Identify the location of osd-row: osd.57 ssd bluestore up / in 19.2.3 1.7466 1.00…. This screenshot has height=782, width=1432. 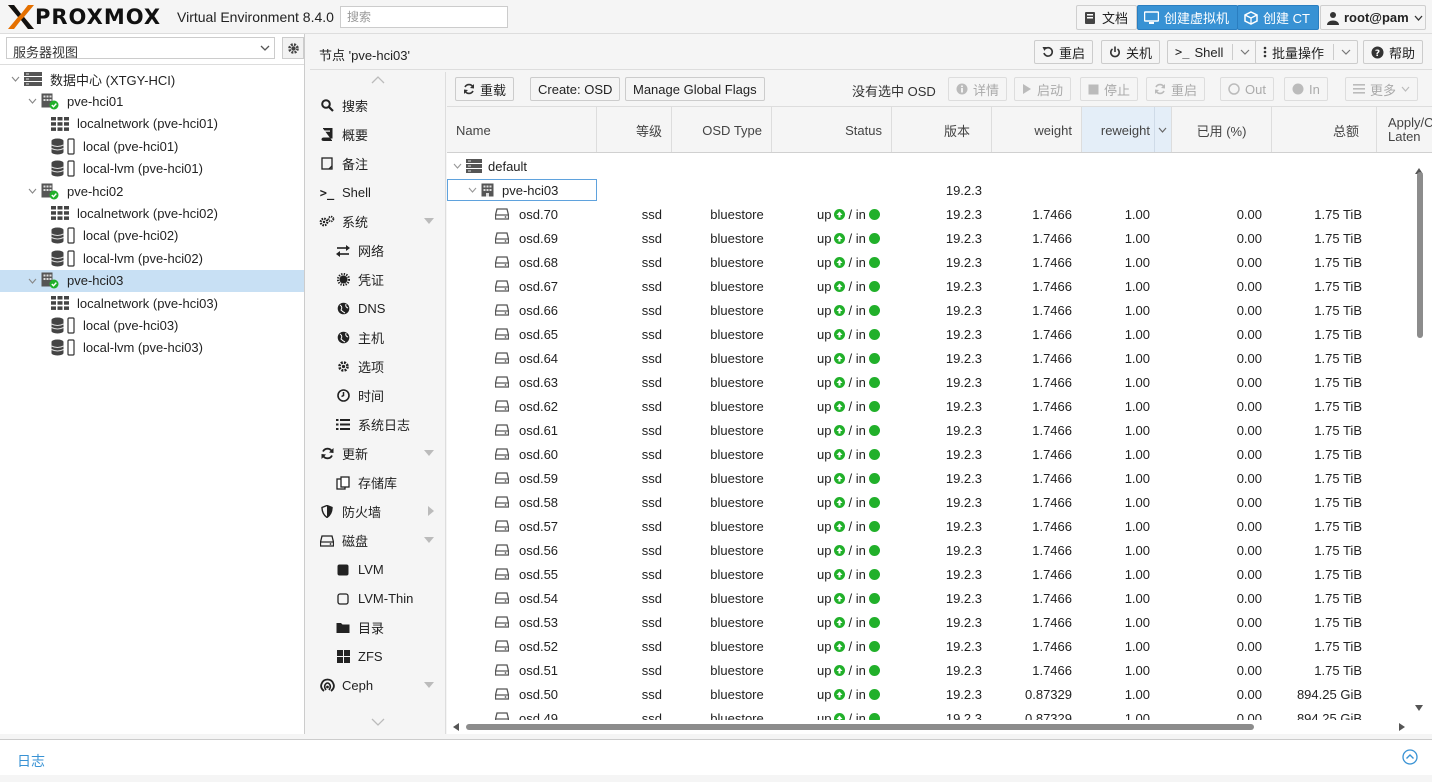
(929, 526).